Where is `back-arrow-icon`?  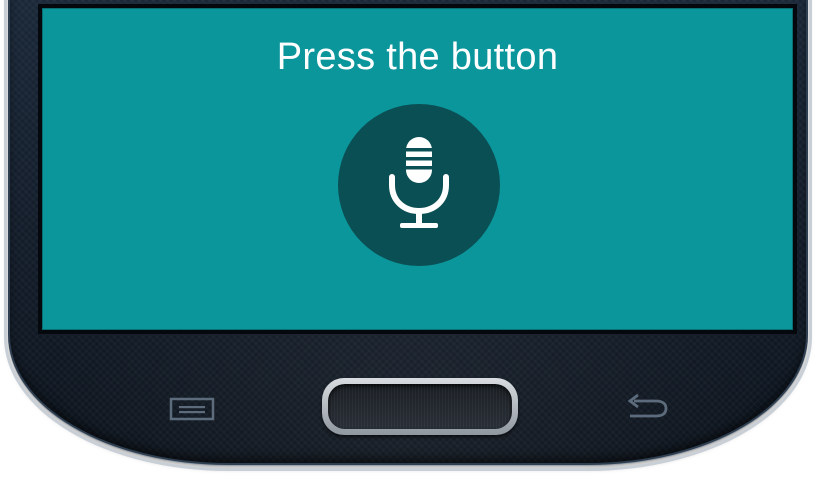
back-arrow-icon is located at coordinates (647, 405).